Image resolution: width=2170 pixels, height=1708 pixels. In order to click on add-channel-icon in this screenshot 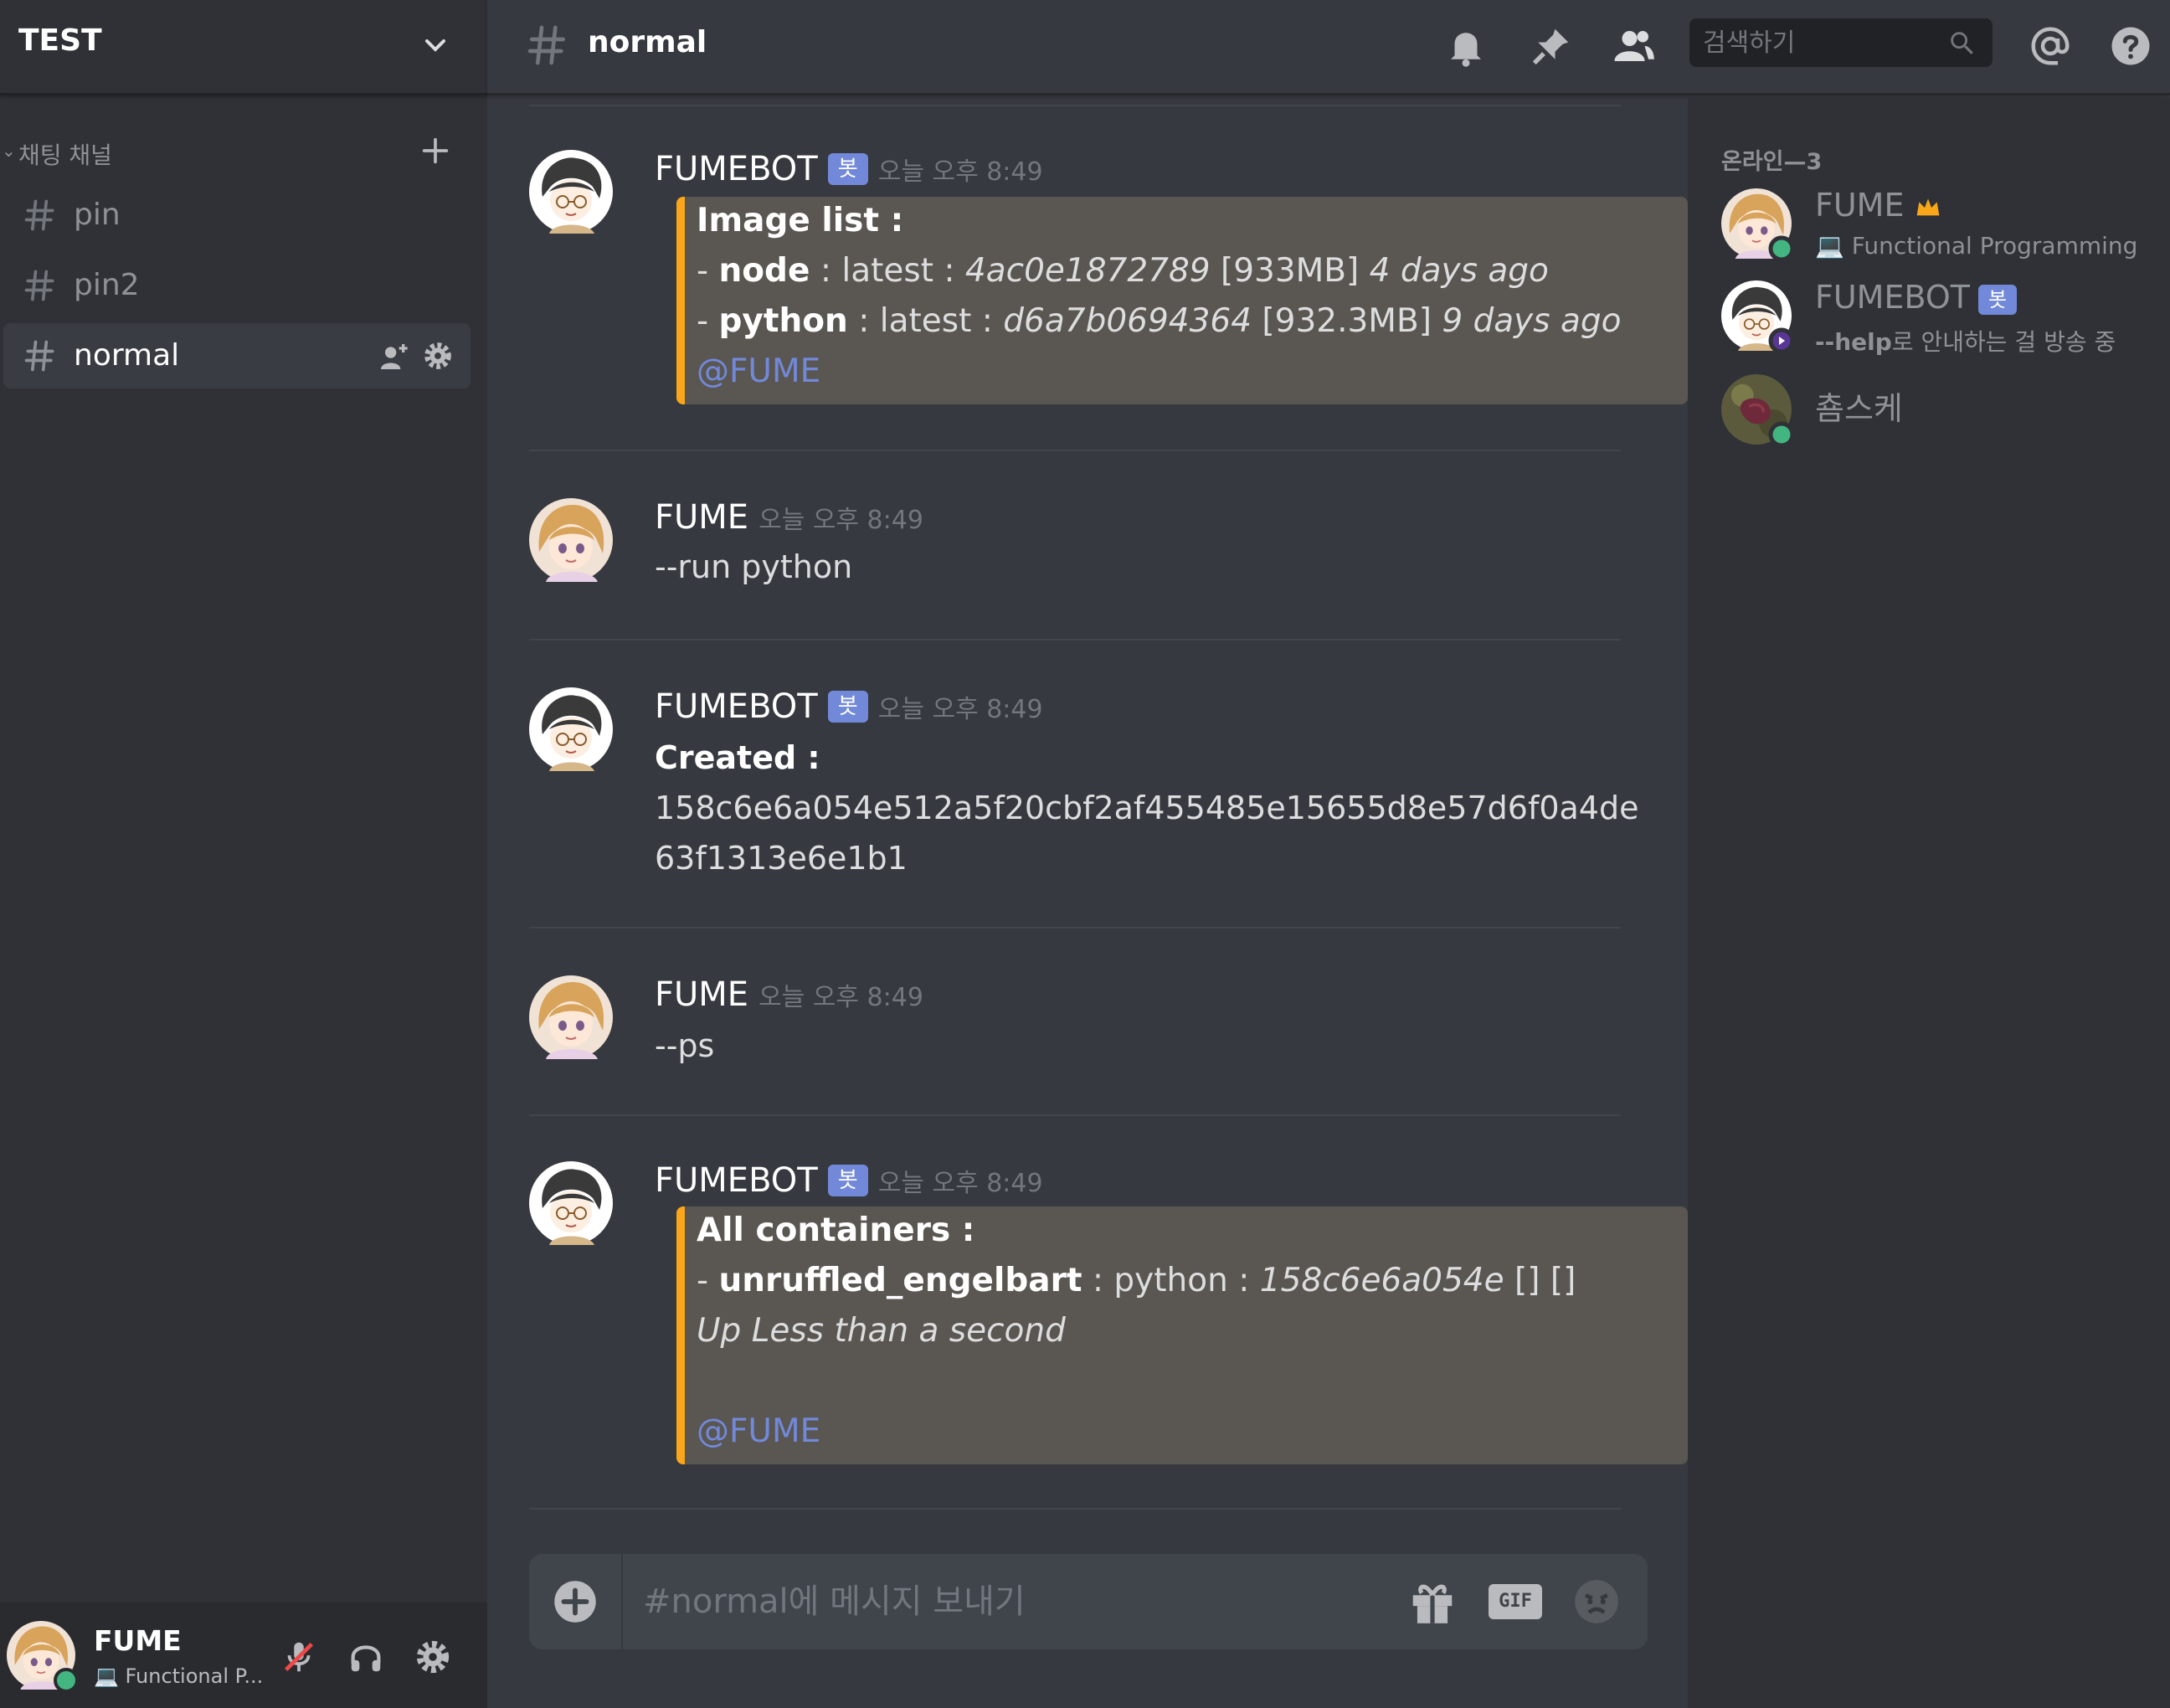, I will do `click(436, 150)`.